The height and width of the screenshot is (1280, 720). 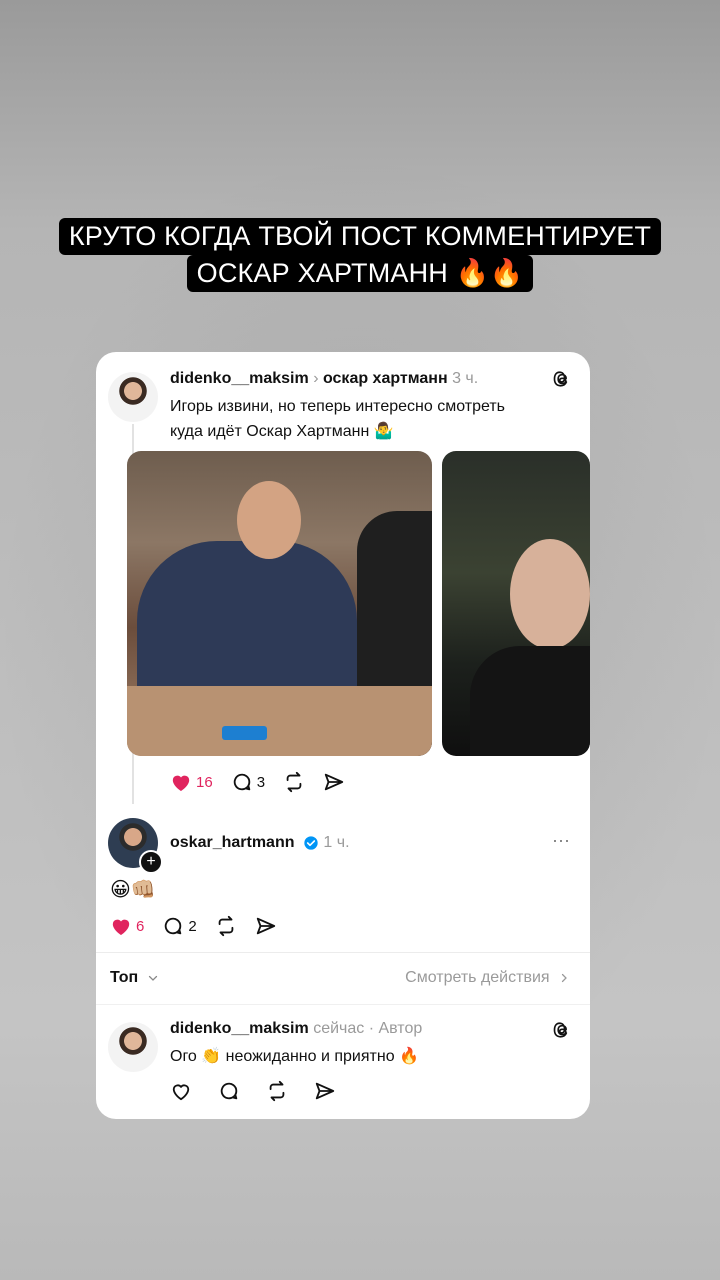 I want to click on author-avatar, so click(x=133, y=397).